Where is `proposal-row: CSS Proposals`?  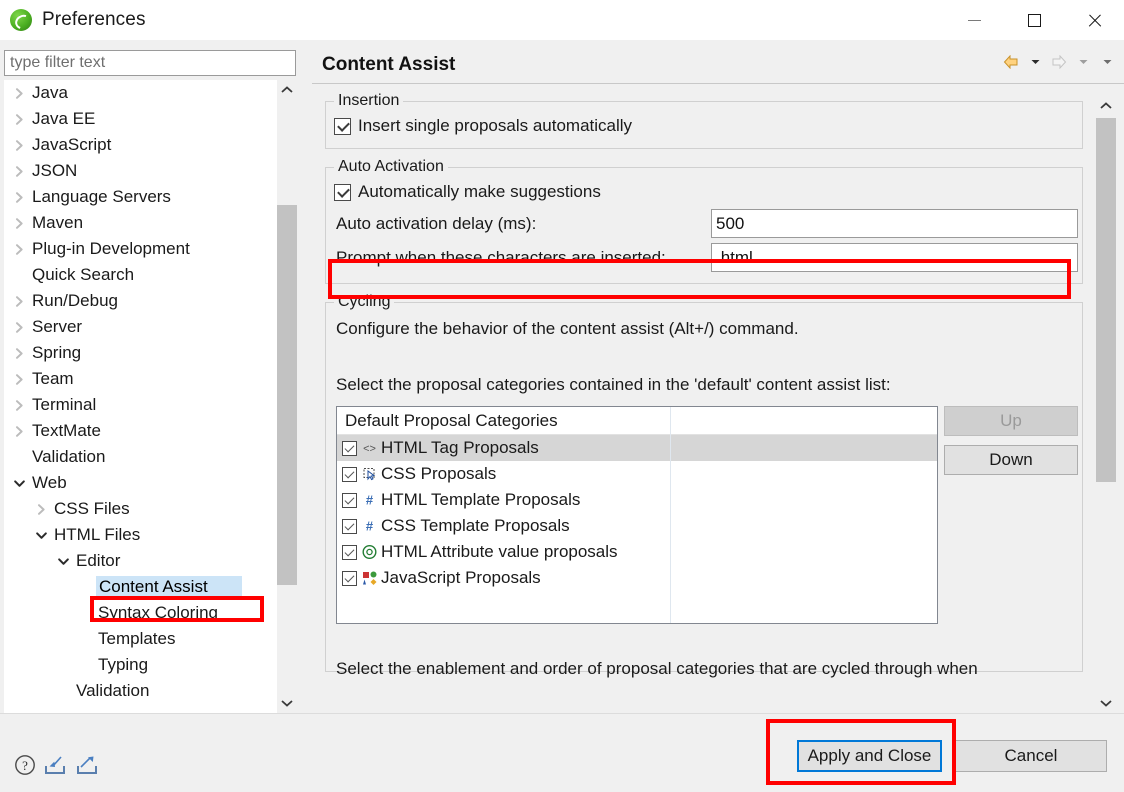 proposal-row: CSS Proposals is located at coordinates (637, 474).